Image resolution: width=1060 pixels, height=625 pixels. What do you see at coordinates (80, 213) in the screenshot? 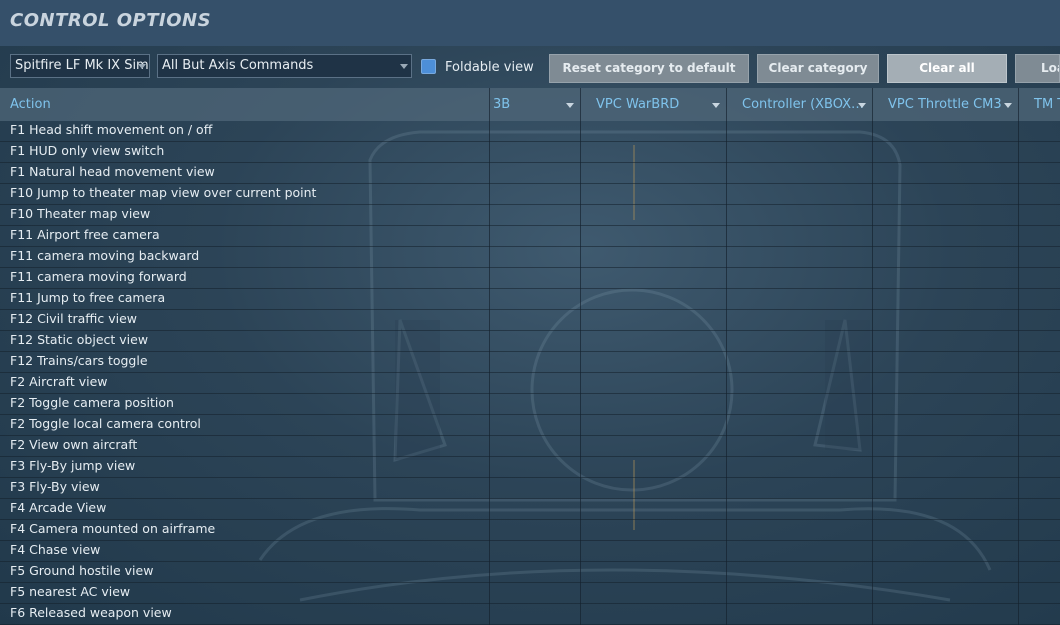
I see `action-label: F10 Theater map view` at bounding box center [80, 213].